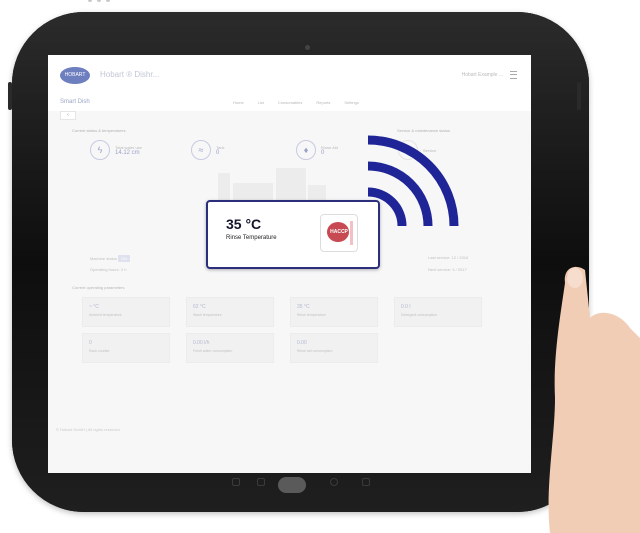 The height and width of the screenshot is (533, 640). Describe the element at coordinates (438, 312) in the screenshot. I see `param-card: 0.0 l Detergent consumption` at that location.